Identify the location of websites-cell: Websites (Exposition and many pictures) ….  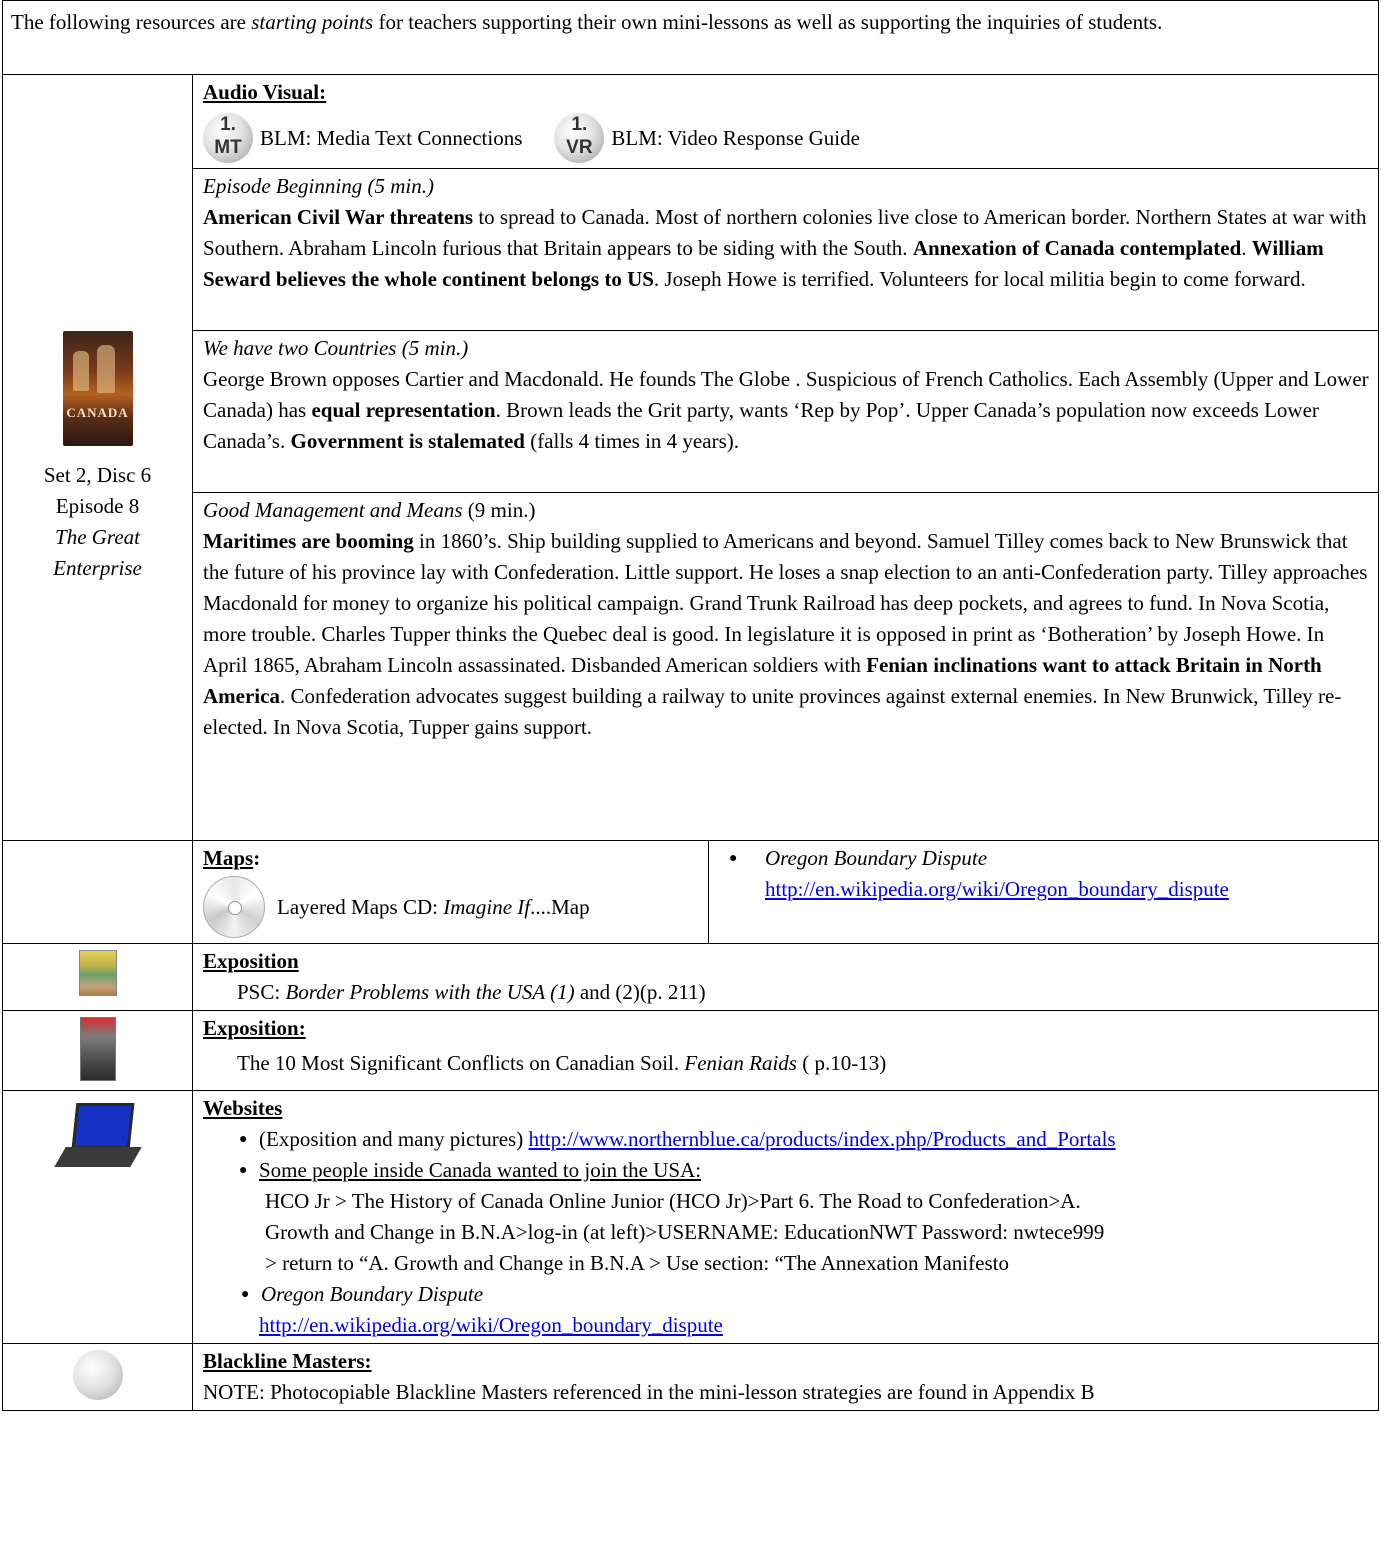
(785, 1217).